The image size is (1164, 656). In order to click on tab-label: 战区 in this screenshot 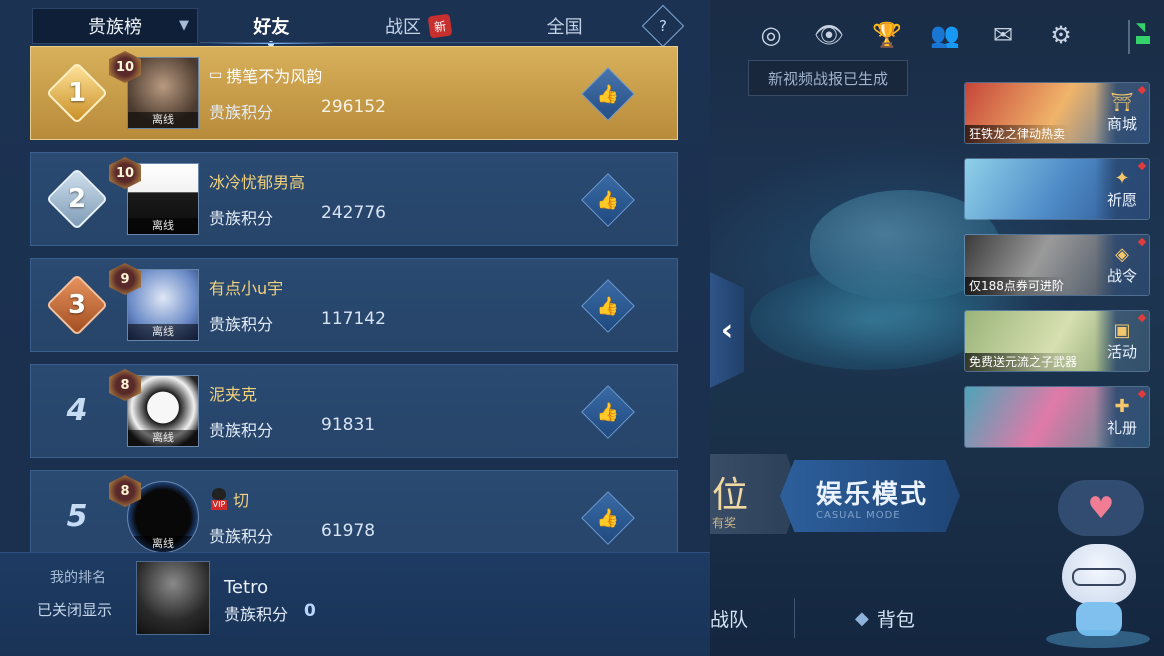, I will do `click(403, 27)`.